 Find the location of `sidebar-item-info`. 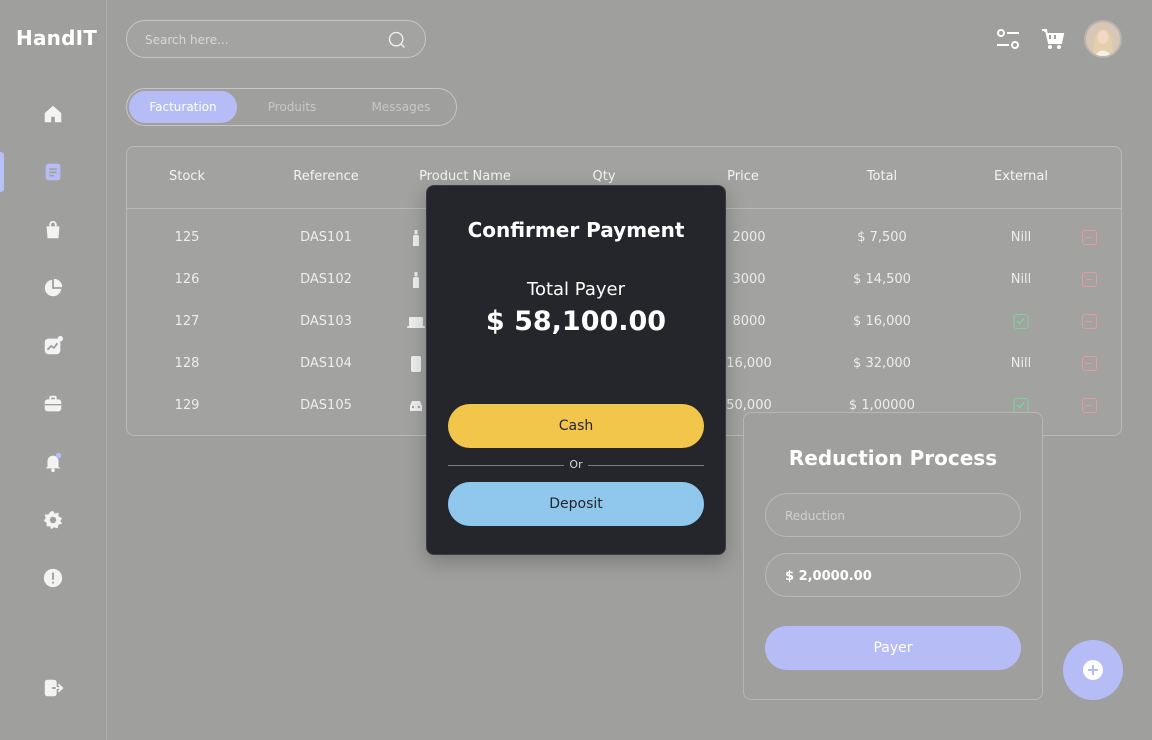

sidebar-item-info is located at coordinates (53, 578).